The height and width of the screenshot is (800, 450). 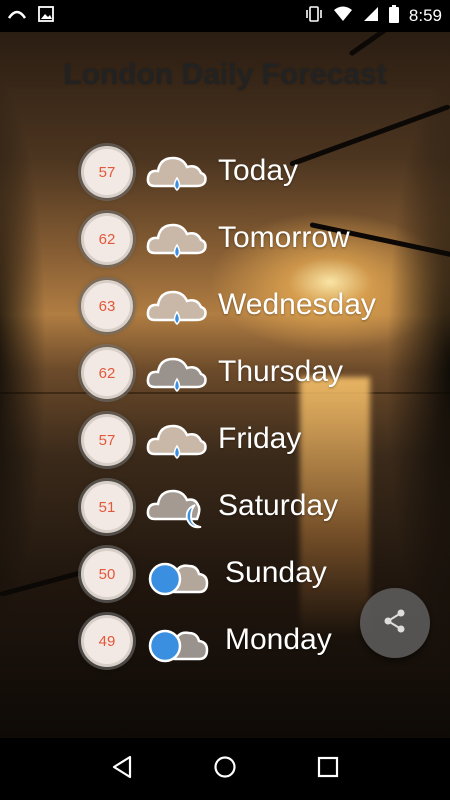 What do you see at coordinates (260, 438) in the screenshot?
I see `day-label: Friday` at bounding box center [260, 438].